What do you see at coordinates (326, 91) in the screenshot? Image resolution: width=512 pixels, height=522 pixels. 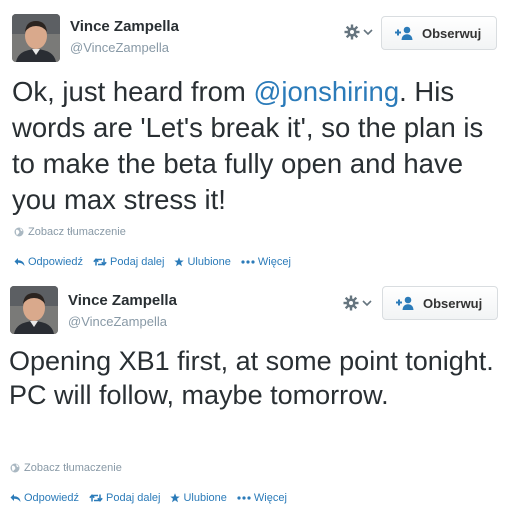 I see `mention-link: @jonshiring` at bounding box center [326, 91].